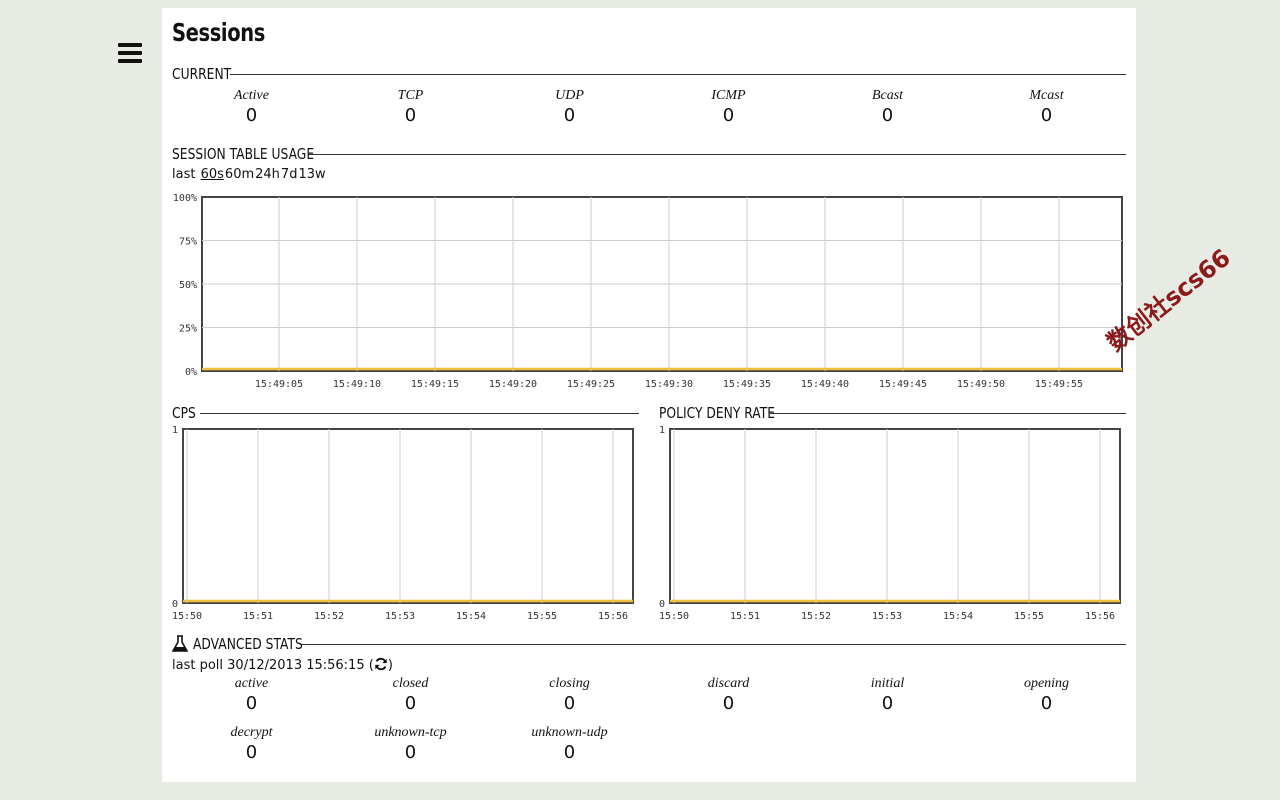  Describe the element at coordinates (243, 154) in the screenshot. I see `section-session-table-label: SESSION TABLE USAGE` at that location.